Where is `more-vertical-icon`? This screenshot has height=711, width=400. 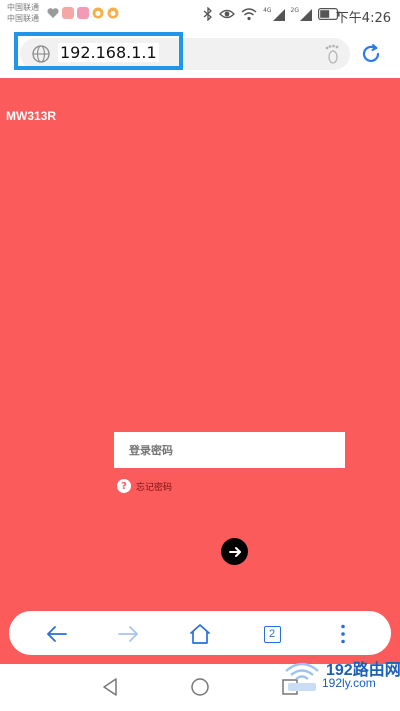 more-vertical-icon is located at coordinates (343, 634).